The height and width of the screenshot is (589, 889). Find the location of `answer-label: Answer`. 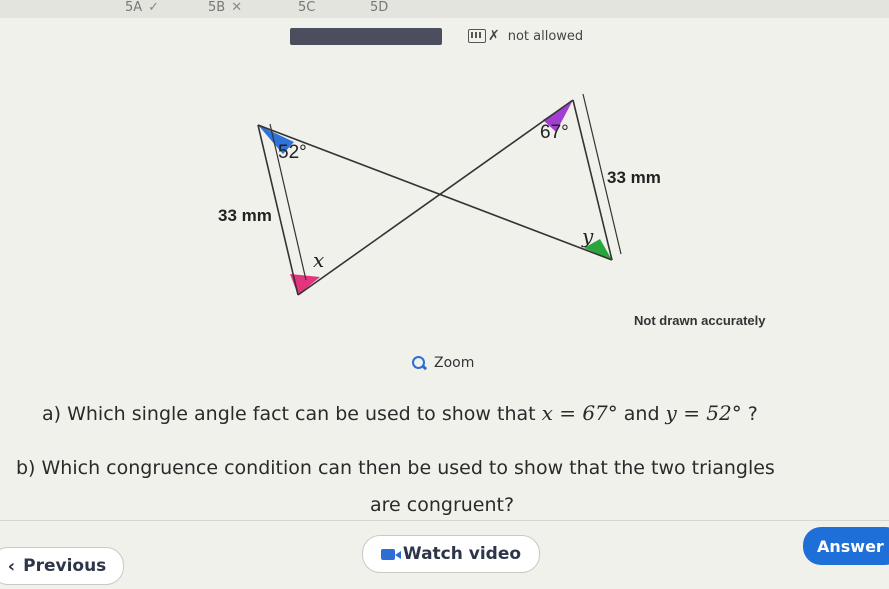

answer-label: Answer is located at coordinates (850, 546).